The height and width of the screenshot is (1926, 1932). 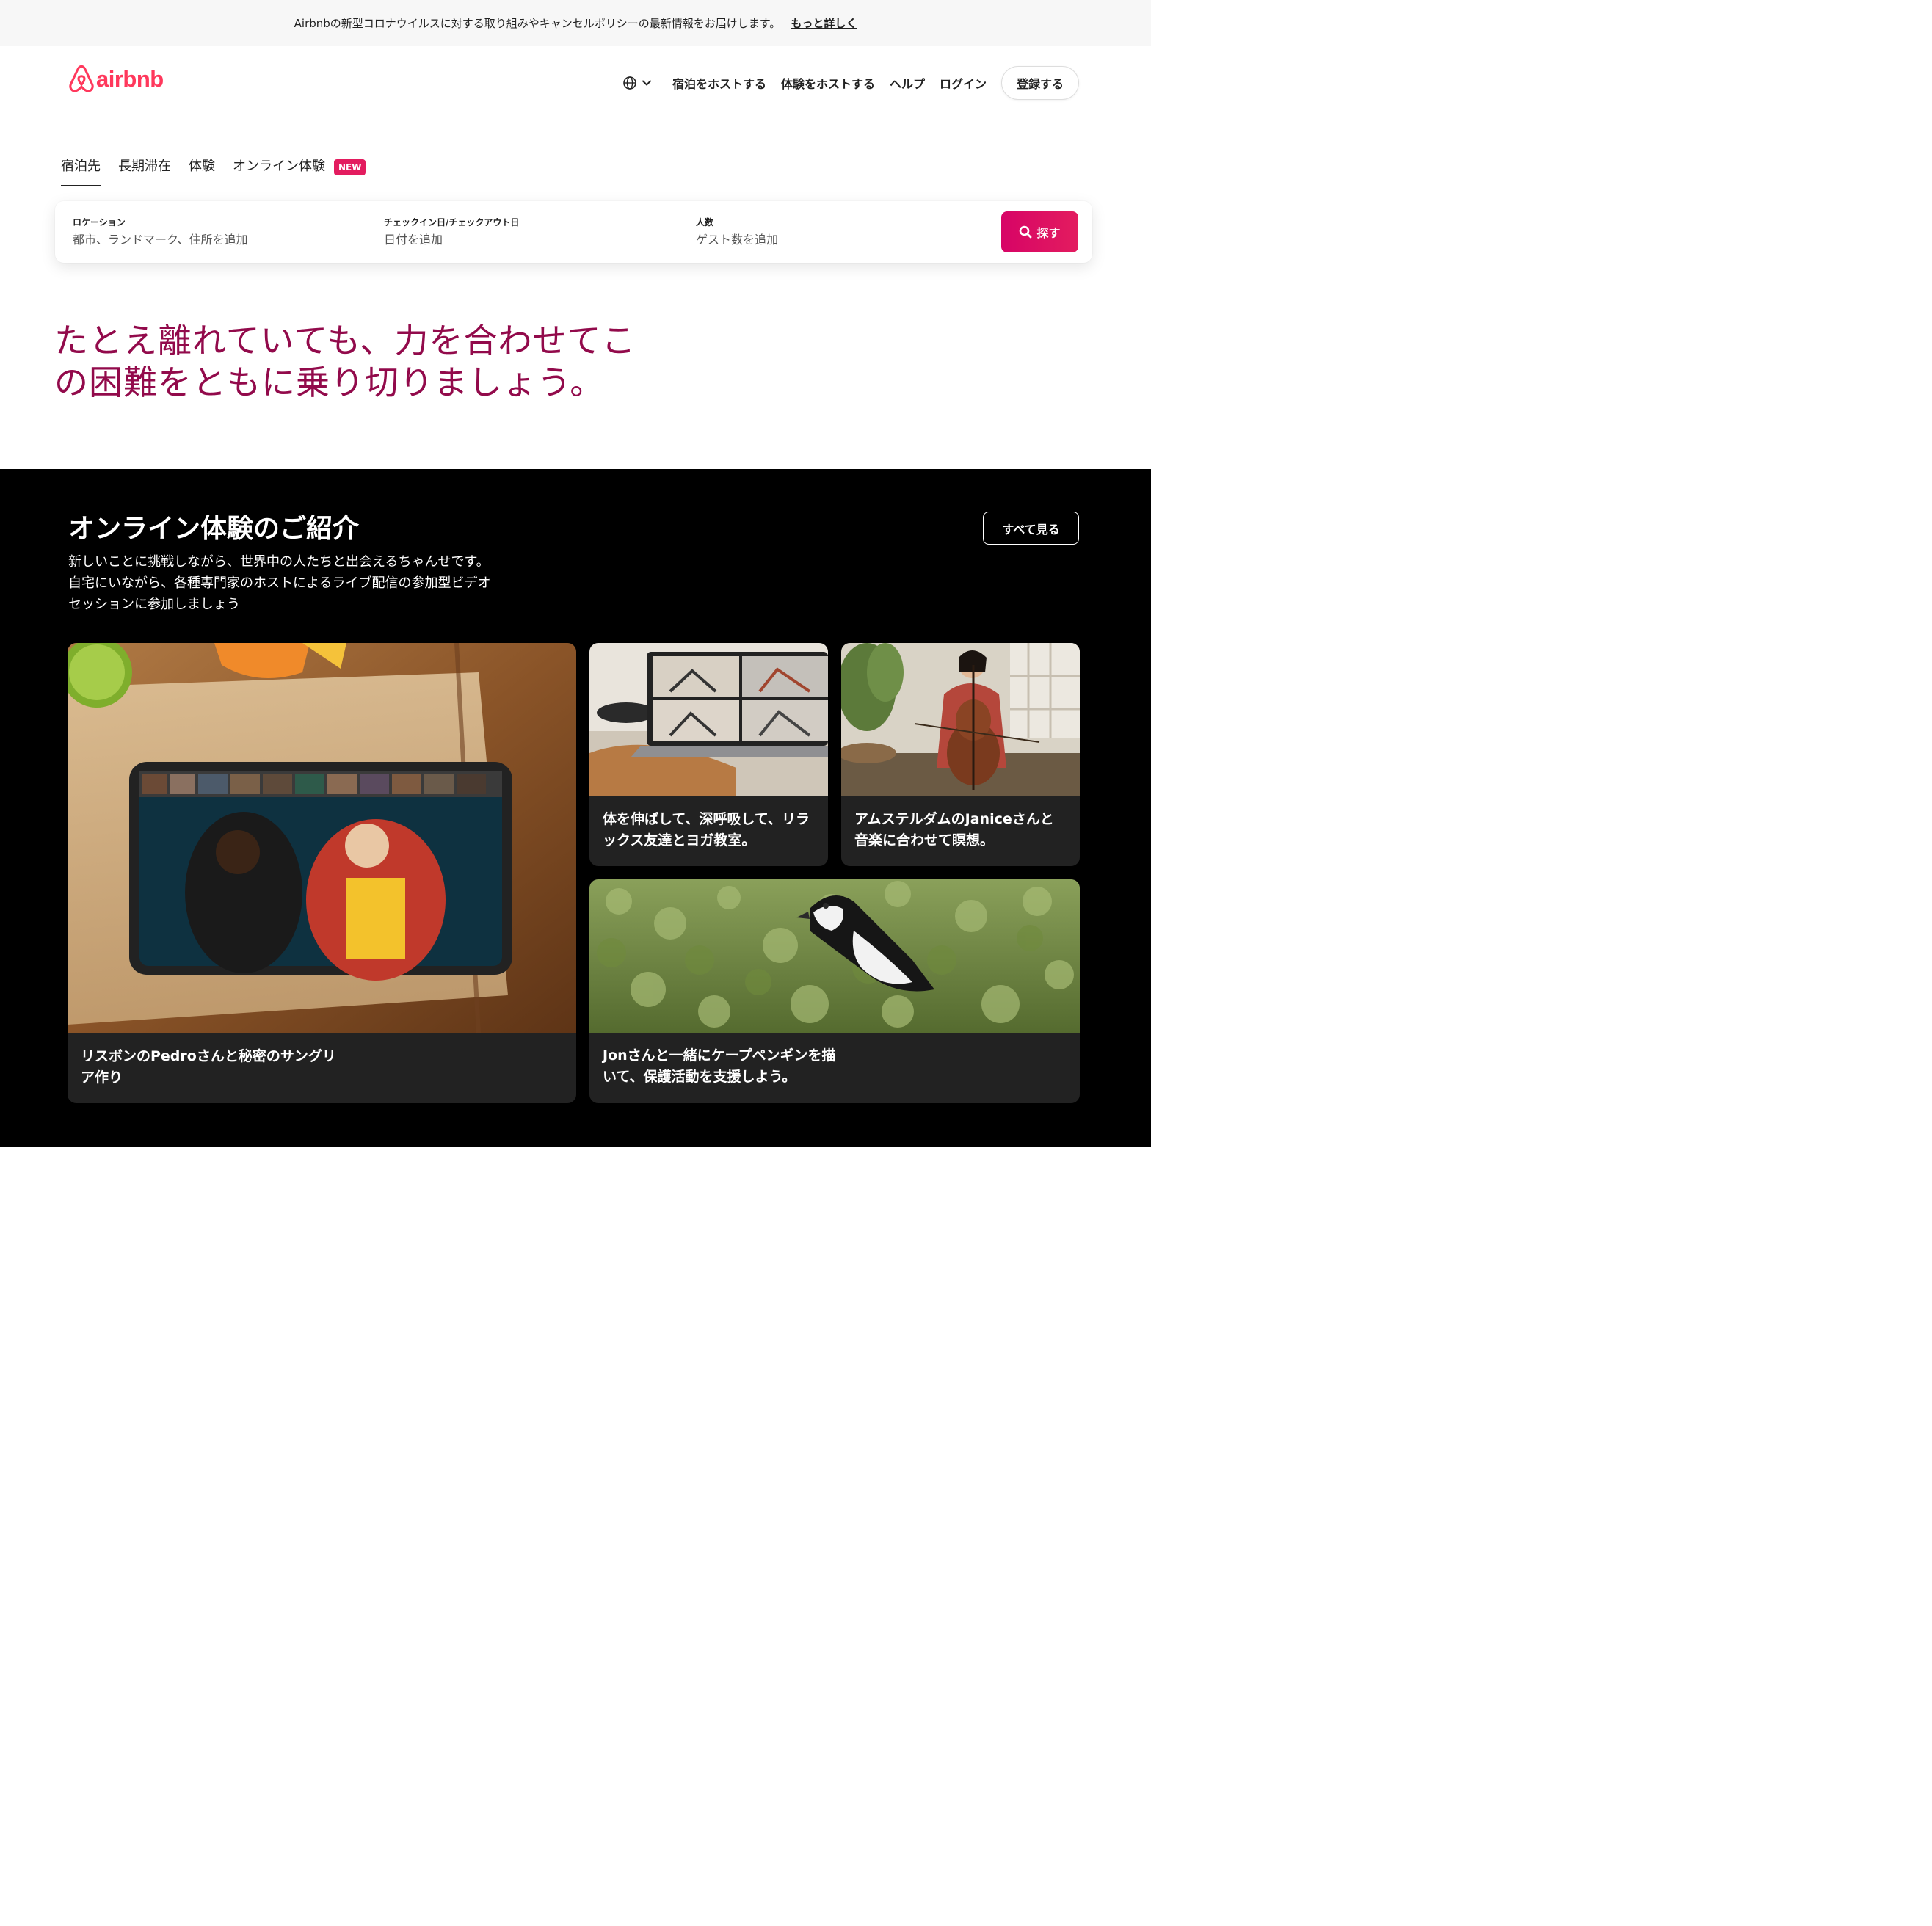 What do you see at coordinates (719, 83) in the screenshot?
I see `host-stays-link: 宿泊をホストする` at bounding box center [719, 83].